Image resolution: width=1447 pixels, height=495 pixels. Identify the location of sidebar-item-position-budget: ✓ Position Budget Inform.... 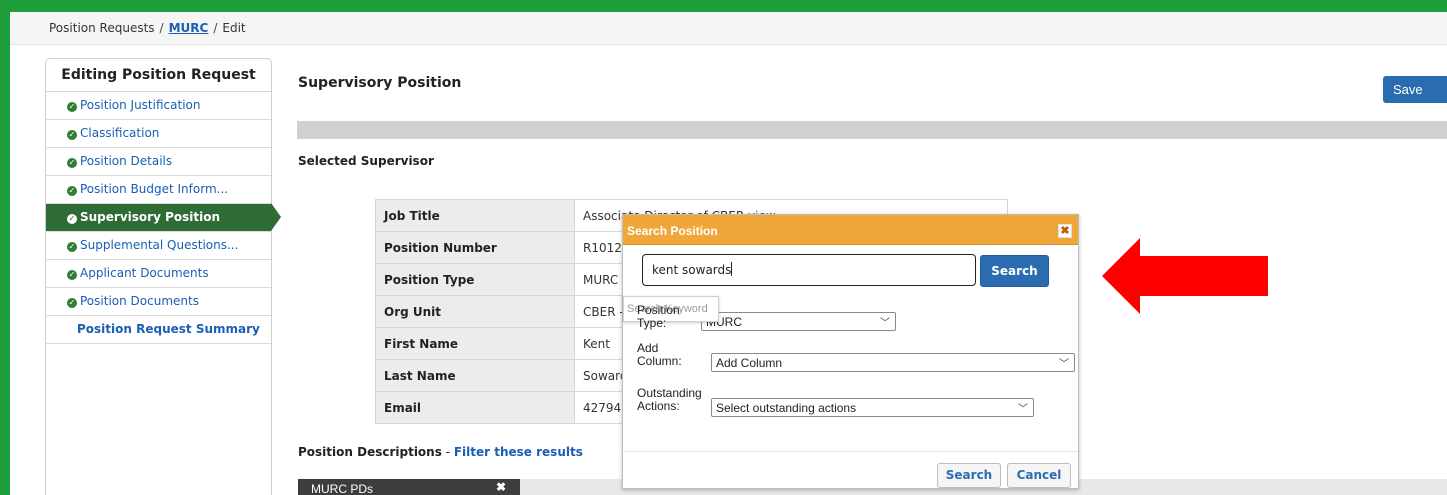
(158, 190).